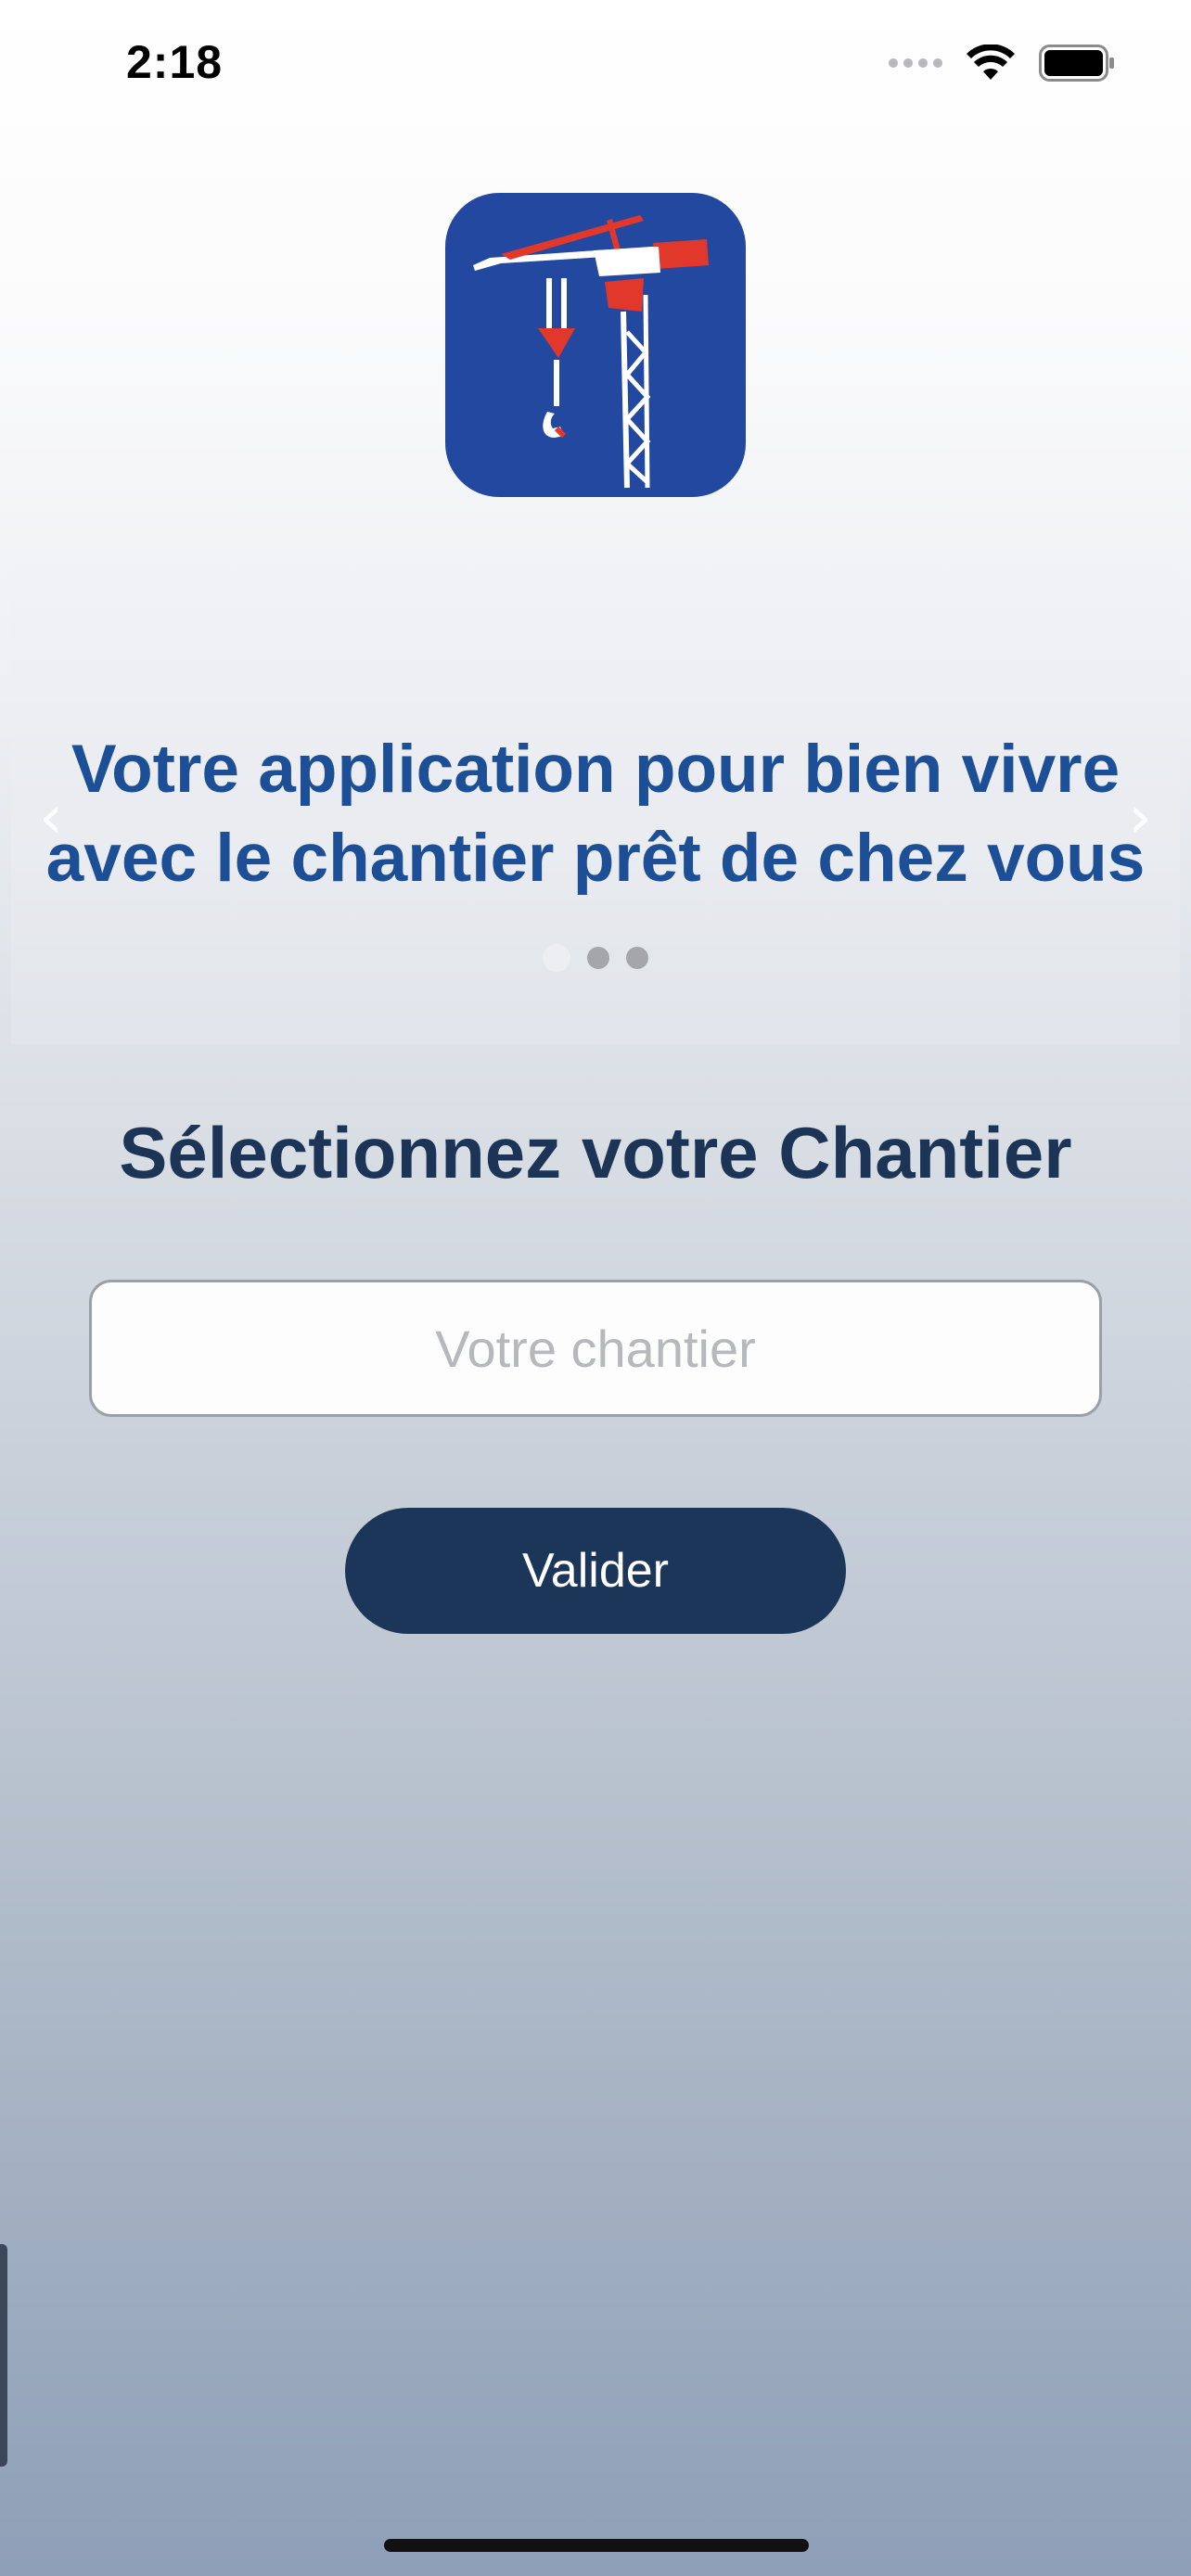  Describe the element at coordinates (3, 2355) in the screenshot. I see `side-drawer-handle` at that location.